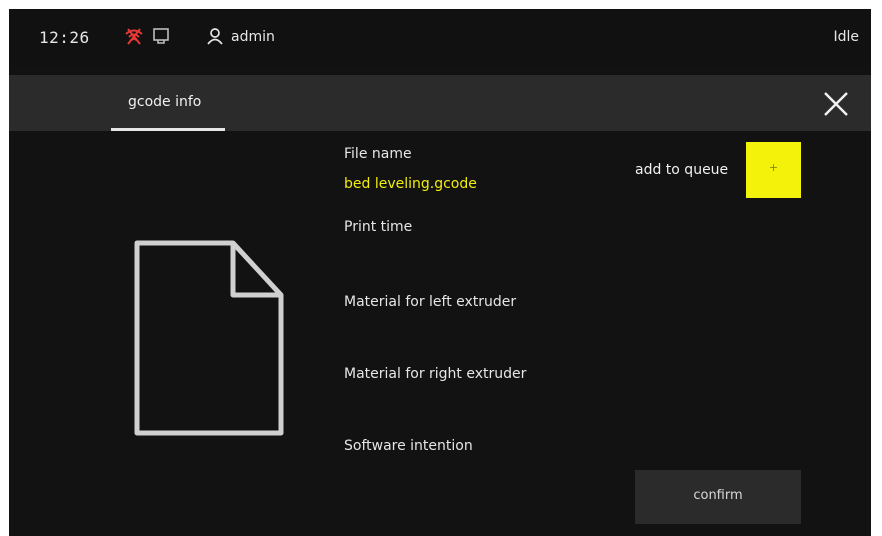  Describe the element at coordinates (165, 102) in the screenshot. I see `tab-label: gcode info` at that location.